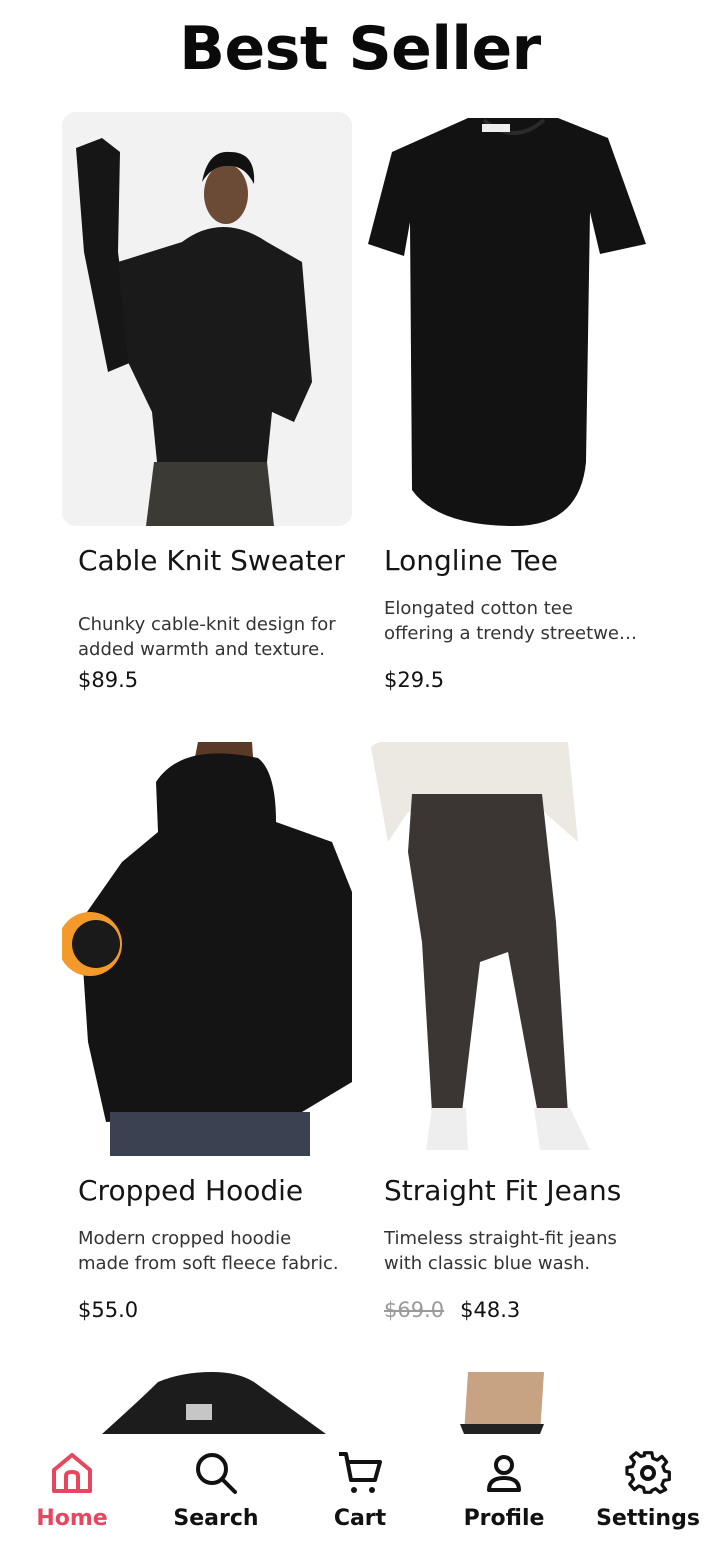 Image resolution: width=720 pixels, height=1544 pixels. What do you see at coordinates (214, 1403) in the screenshot?
I see `jacket-photo` at bounding box center [214, 1403].